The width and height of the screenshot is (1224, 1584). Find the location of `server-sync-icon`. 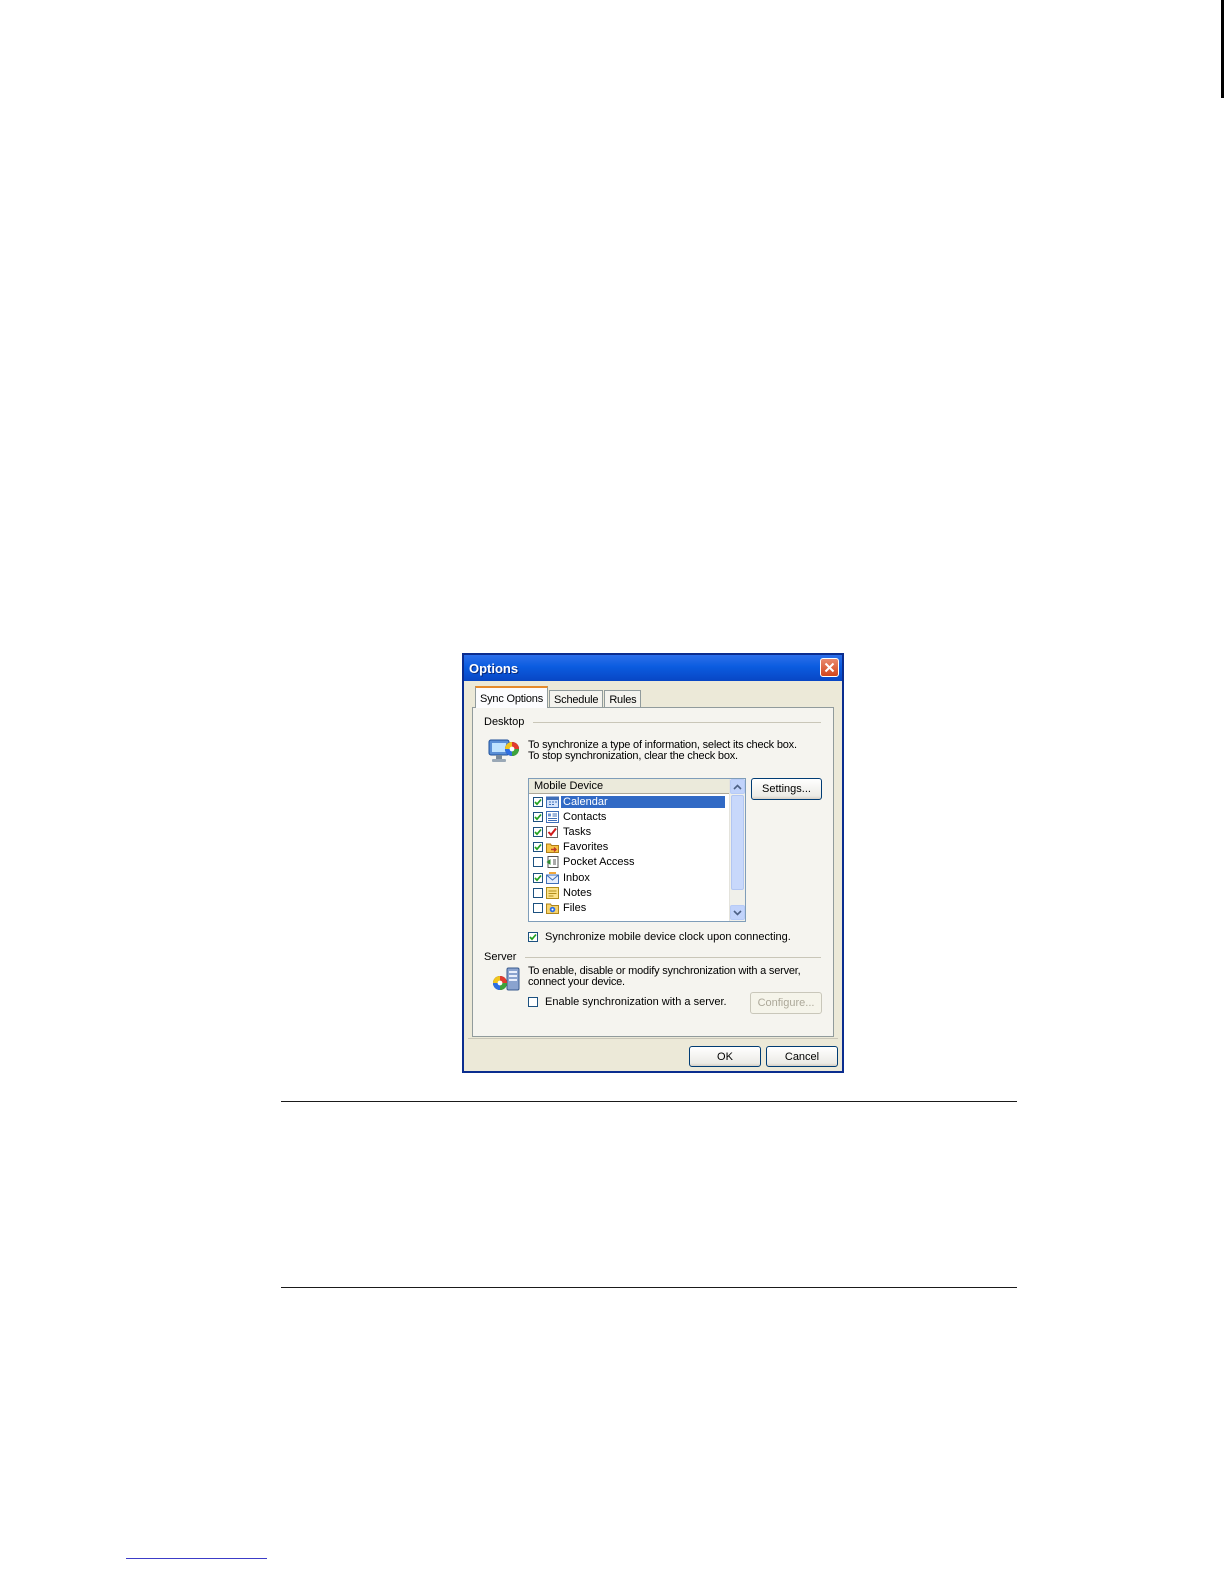

server-sync-icon is located at coordinates (507, 982).